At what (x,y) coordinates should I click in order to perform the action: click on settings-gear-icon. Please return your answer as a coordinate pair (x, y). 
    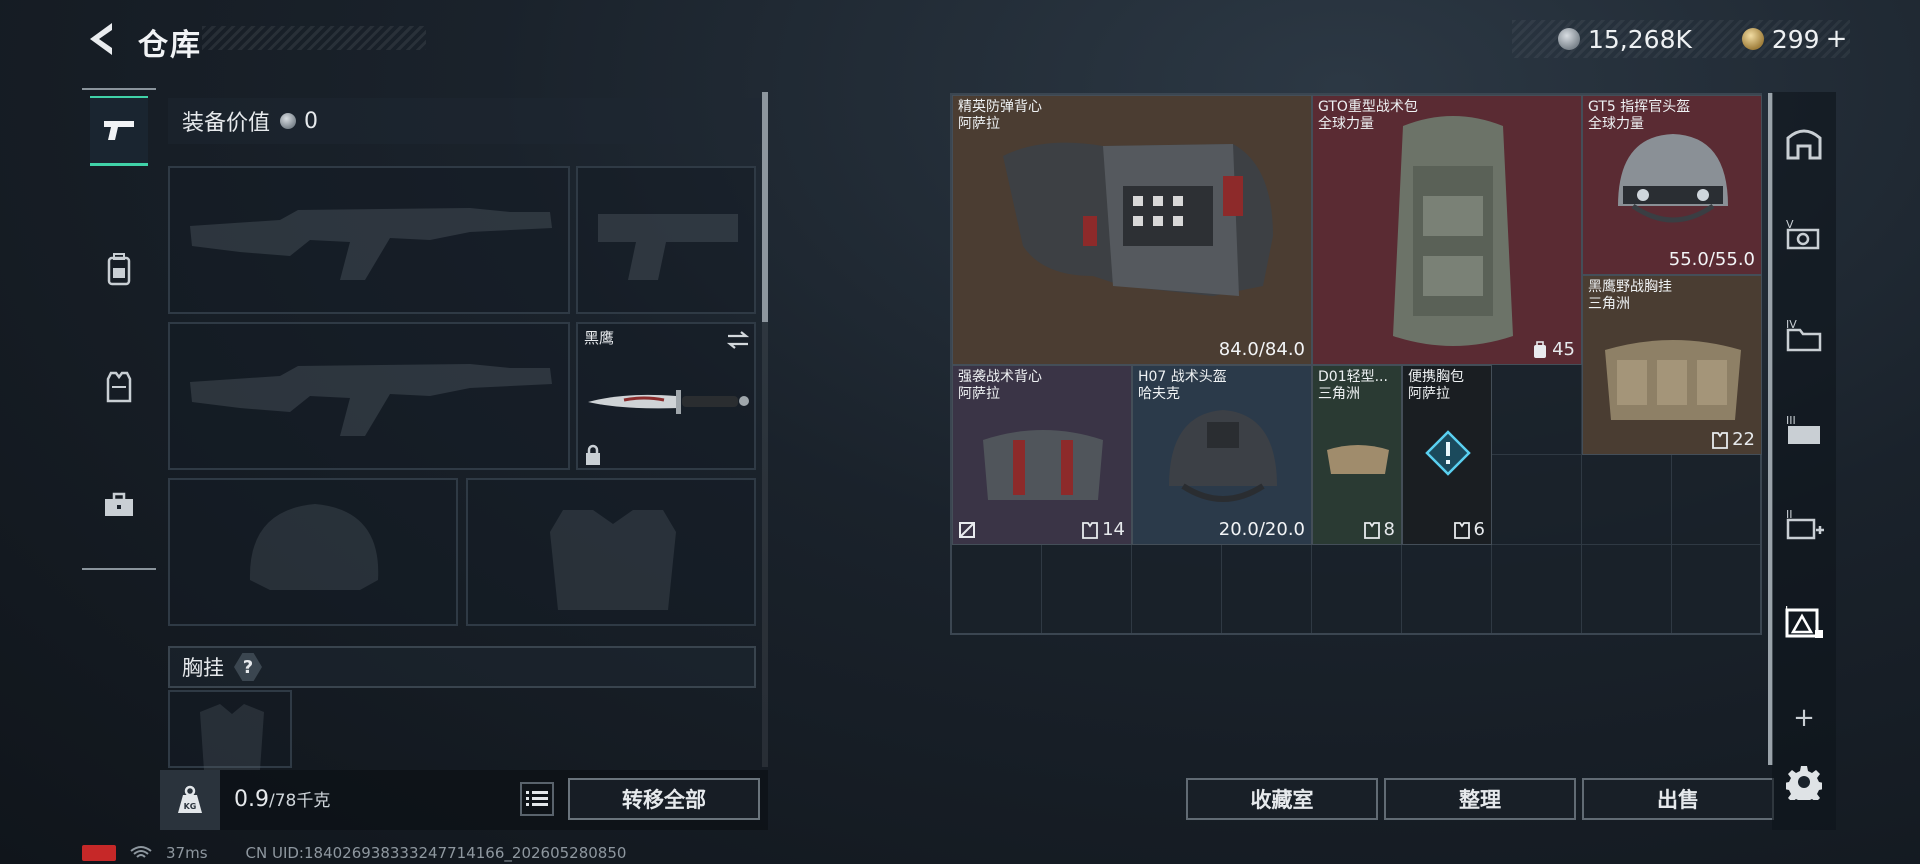
    Looking at the image, I should click on (1804, 783).